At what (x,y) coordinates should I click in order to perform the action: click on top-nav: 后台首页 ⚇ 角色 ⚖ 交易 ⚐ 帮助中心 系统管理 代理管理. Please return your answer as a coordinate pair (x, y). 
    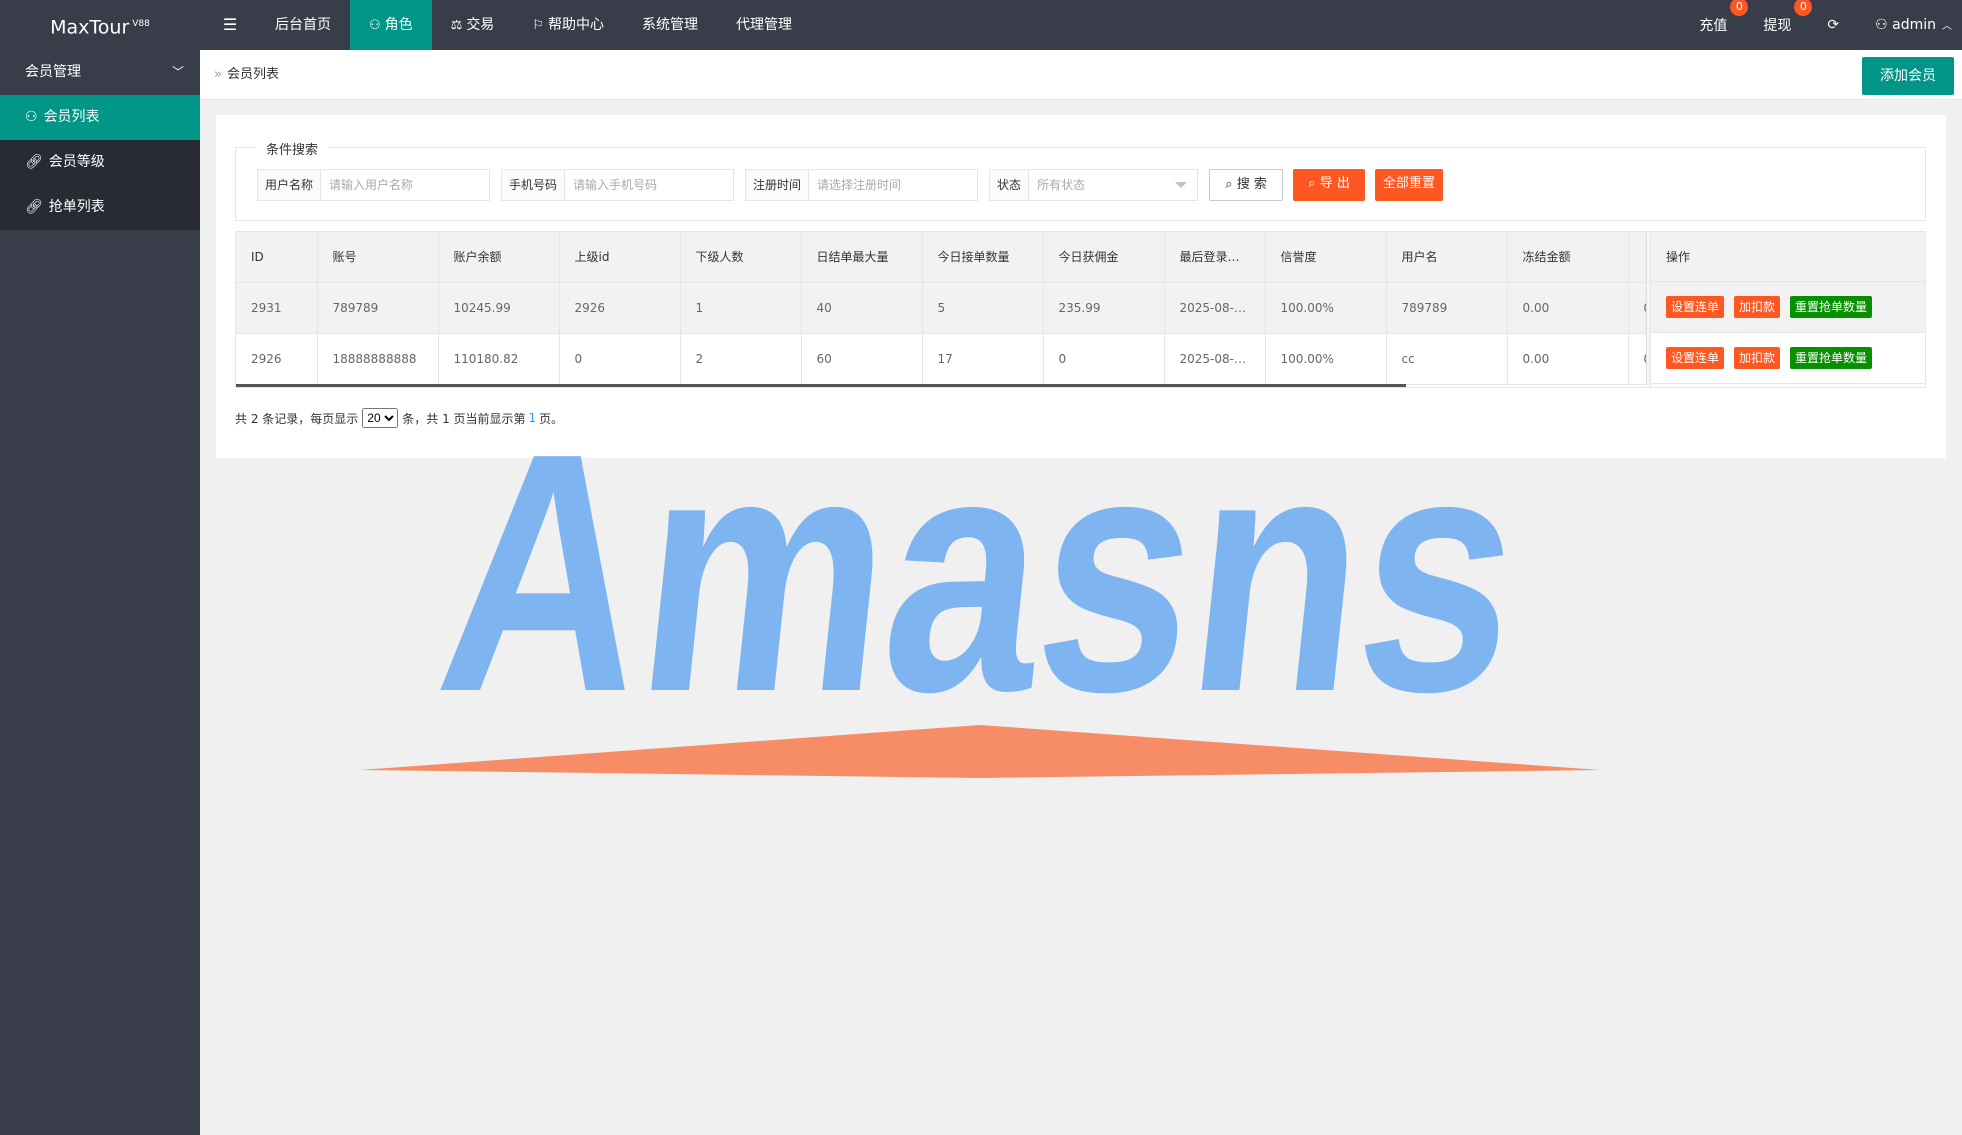
    Looking at the image, I should click on (533, 25).